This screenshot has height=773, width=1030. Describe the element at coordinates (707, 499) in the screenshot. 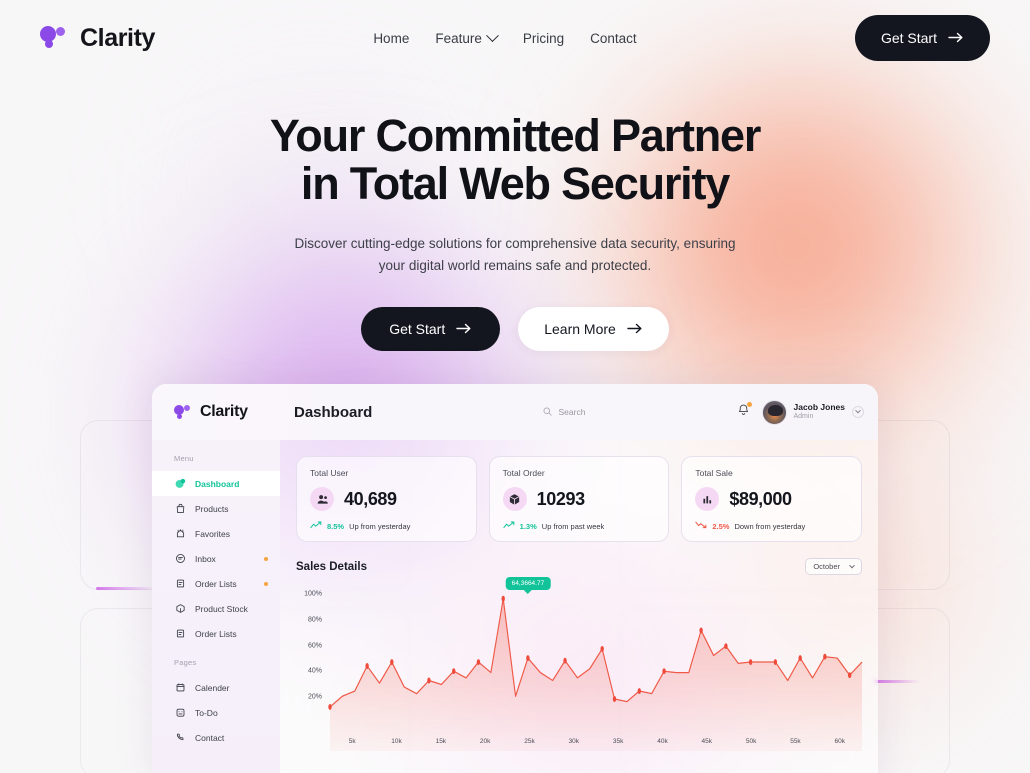

I see `bar-chart-icon` at that location.